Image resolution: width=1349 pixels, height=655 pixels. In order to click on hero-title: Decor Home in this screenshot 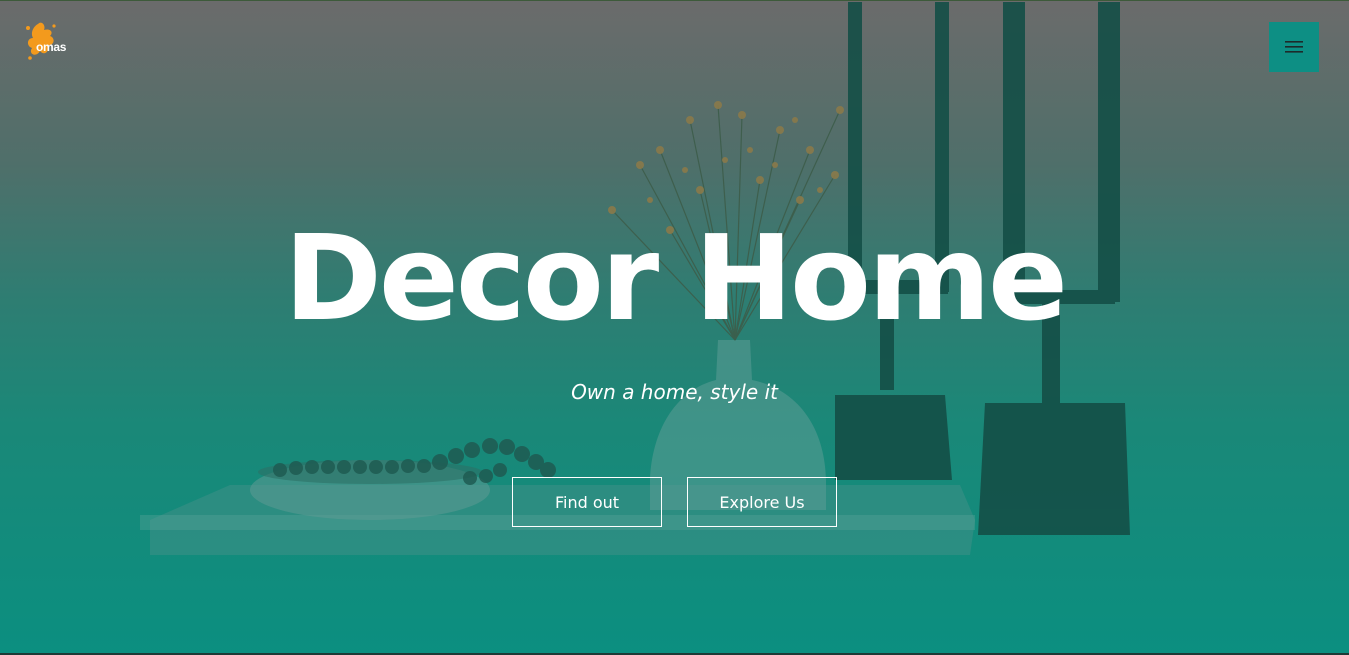, I will do `click(675, 278)`.